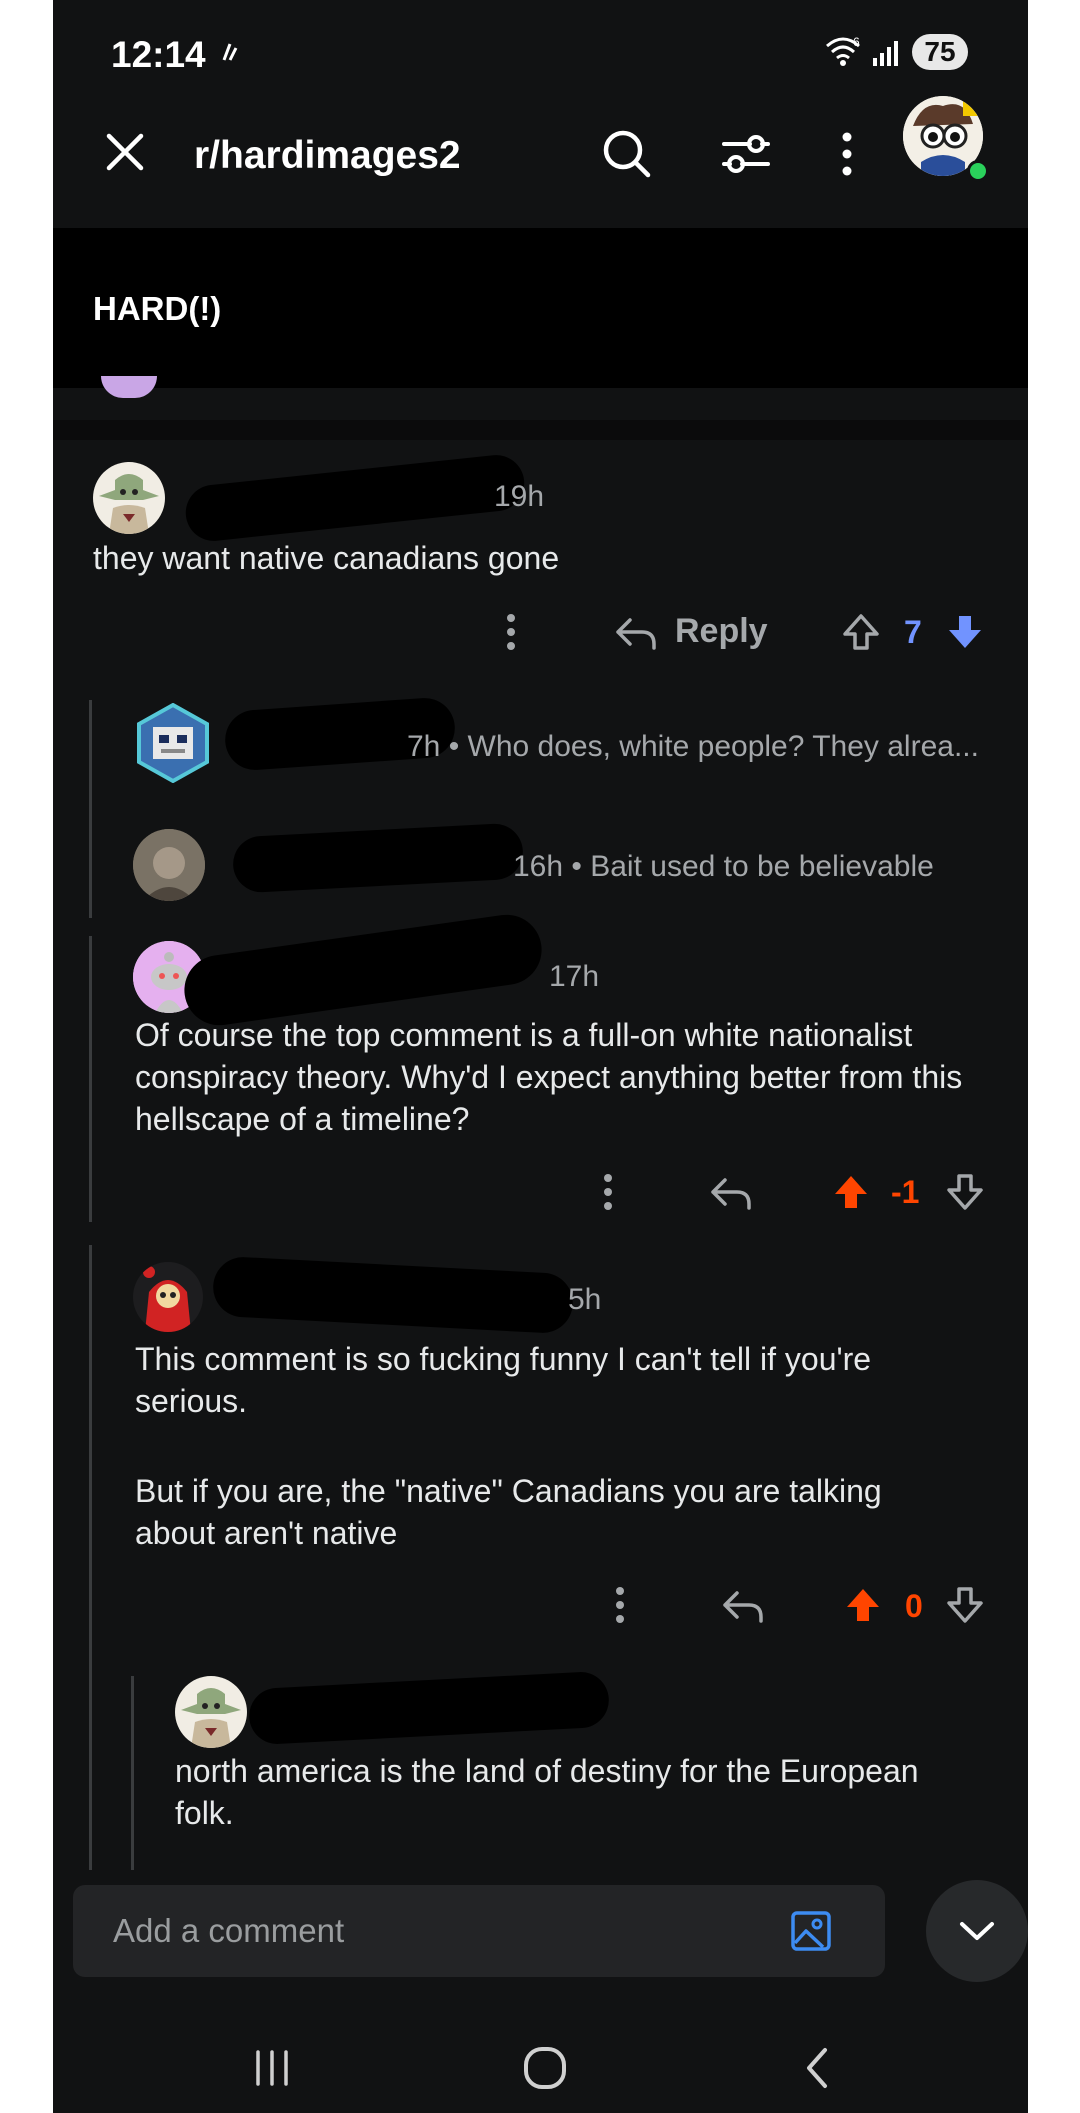 This screenshot has width=1080, height=2113. What do you see at coordinates (574, 976) in the screenshot?
I see `comment-meta: 17h` at bounding box center [574, 976].